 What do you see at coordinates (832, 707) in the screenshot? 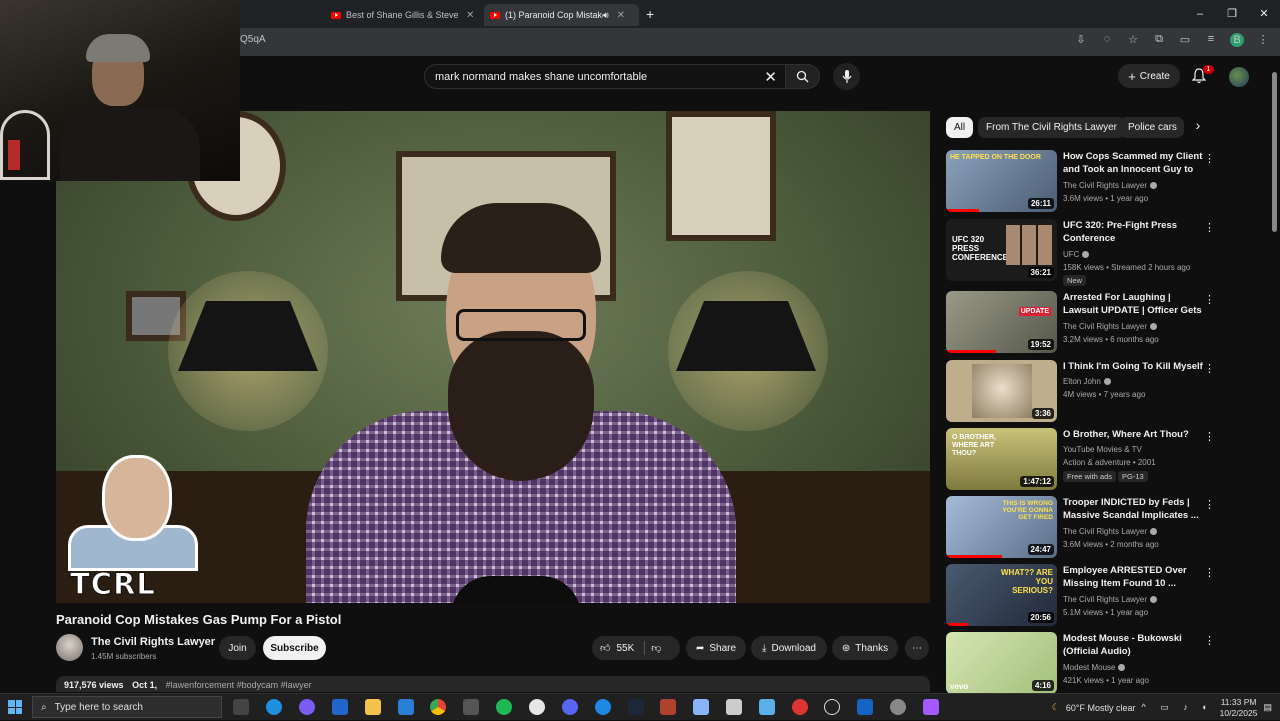
I see `media-player-icon` at bounding box center [832, 707].